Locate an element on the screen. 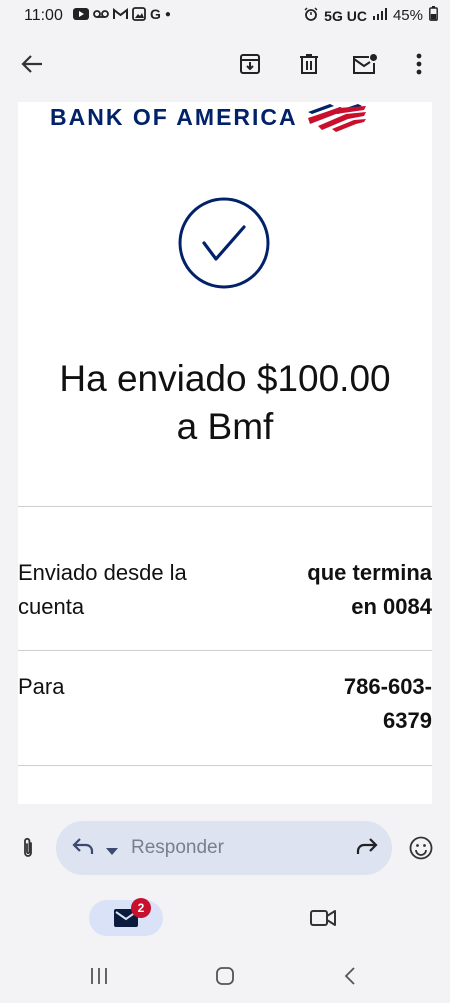 The image size is (450, 1003). battery-percent: 45% is located at coordinates (407, 15).